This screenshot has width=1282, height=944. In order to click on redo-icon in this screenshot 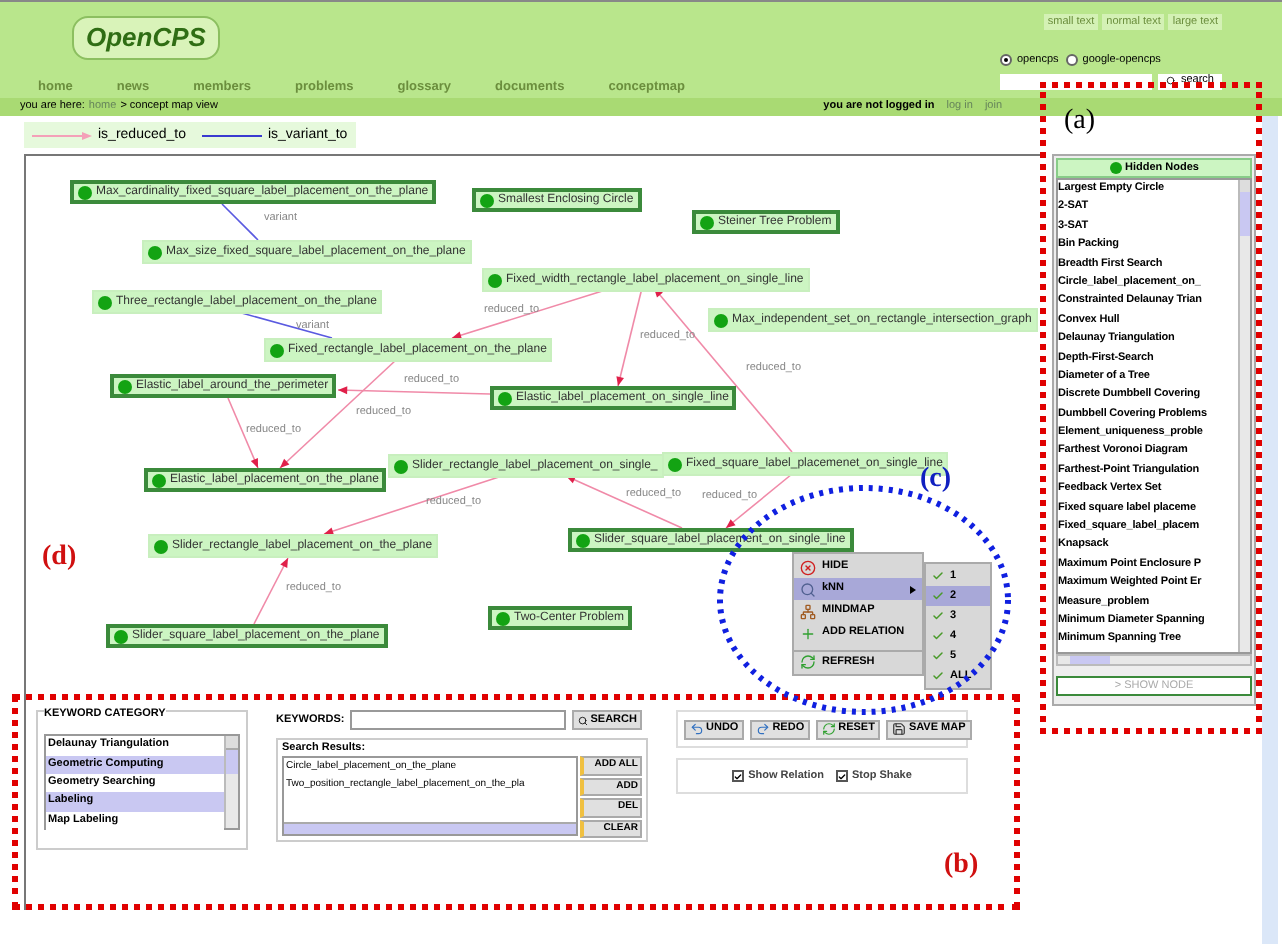, I will do `click(763, 729)`.